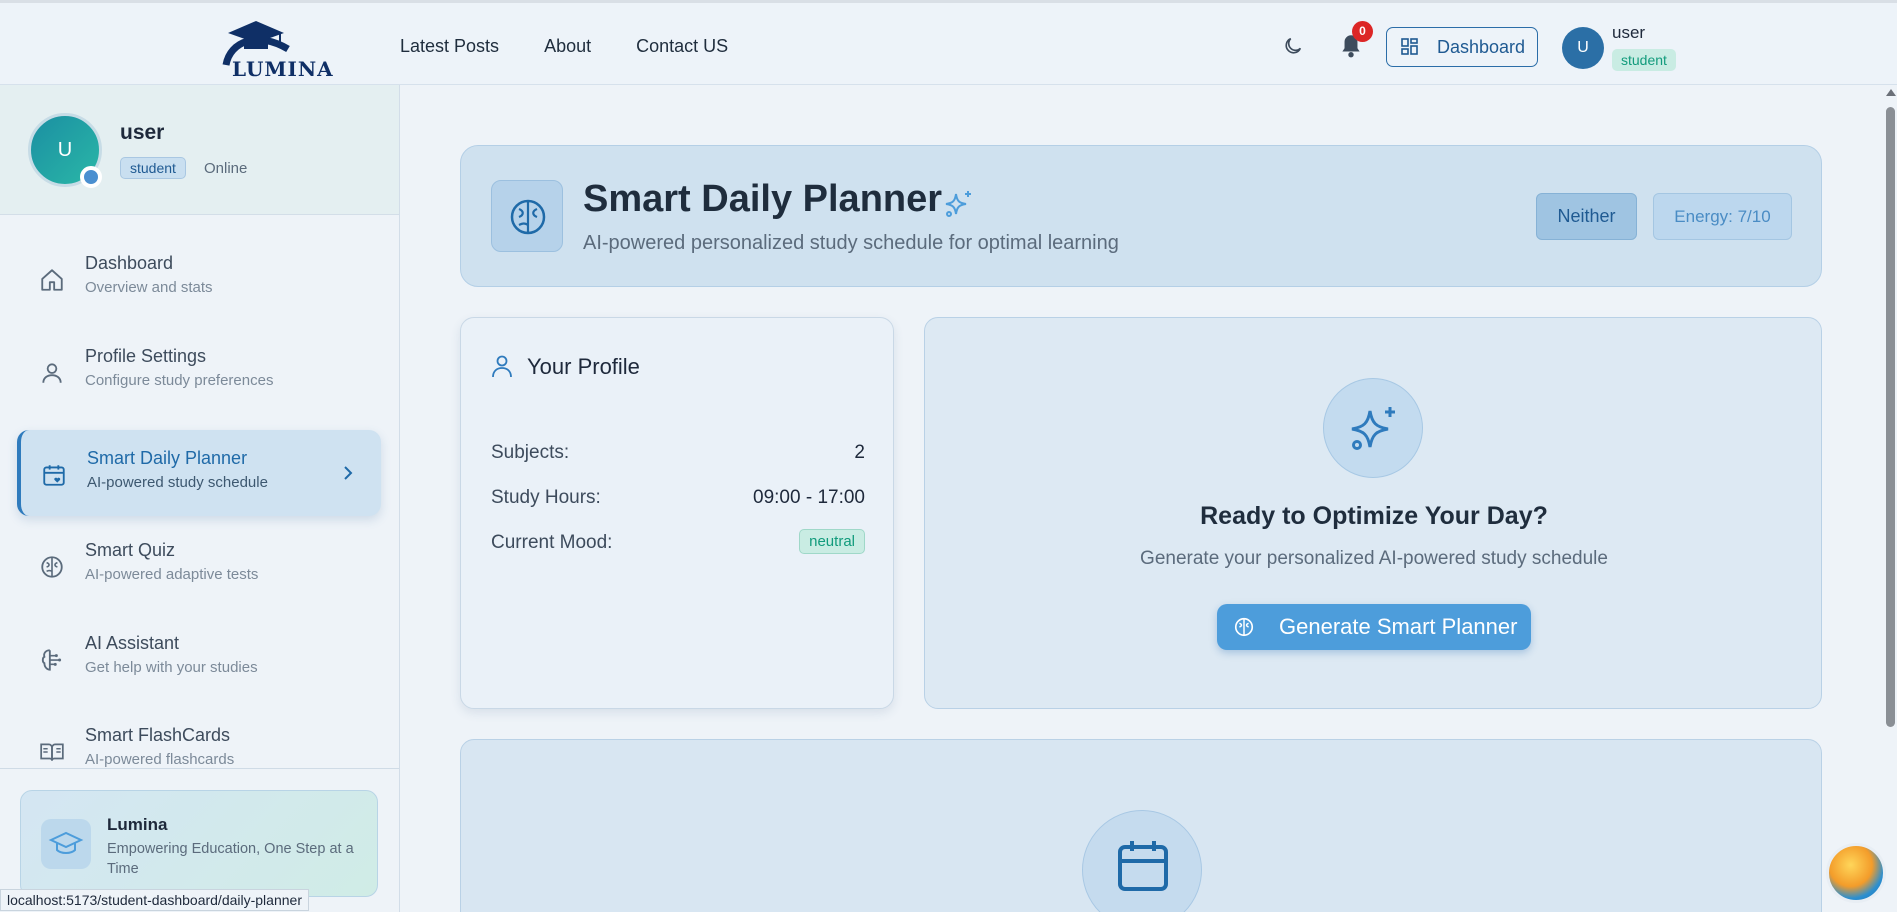  Describe the element at coordinates (167, 458) in the screenshot. I see `sidebar-item-title: Smart Daily Planner` at that location.